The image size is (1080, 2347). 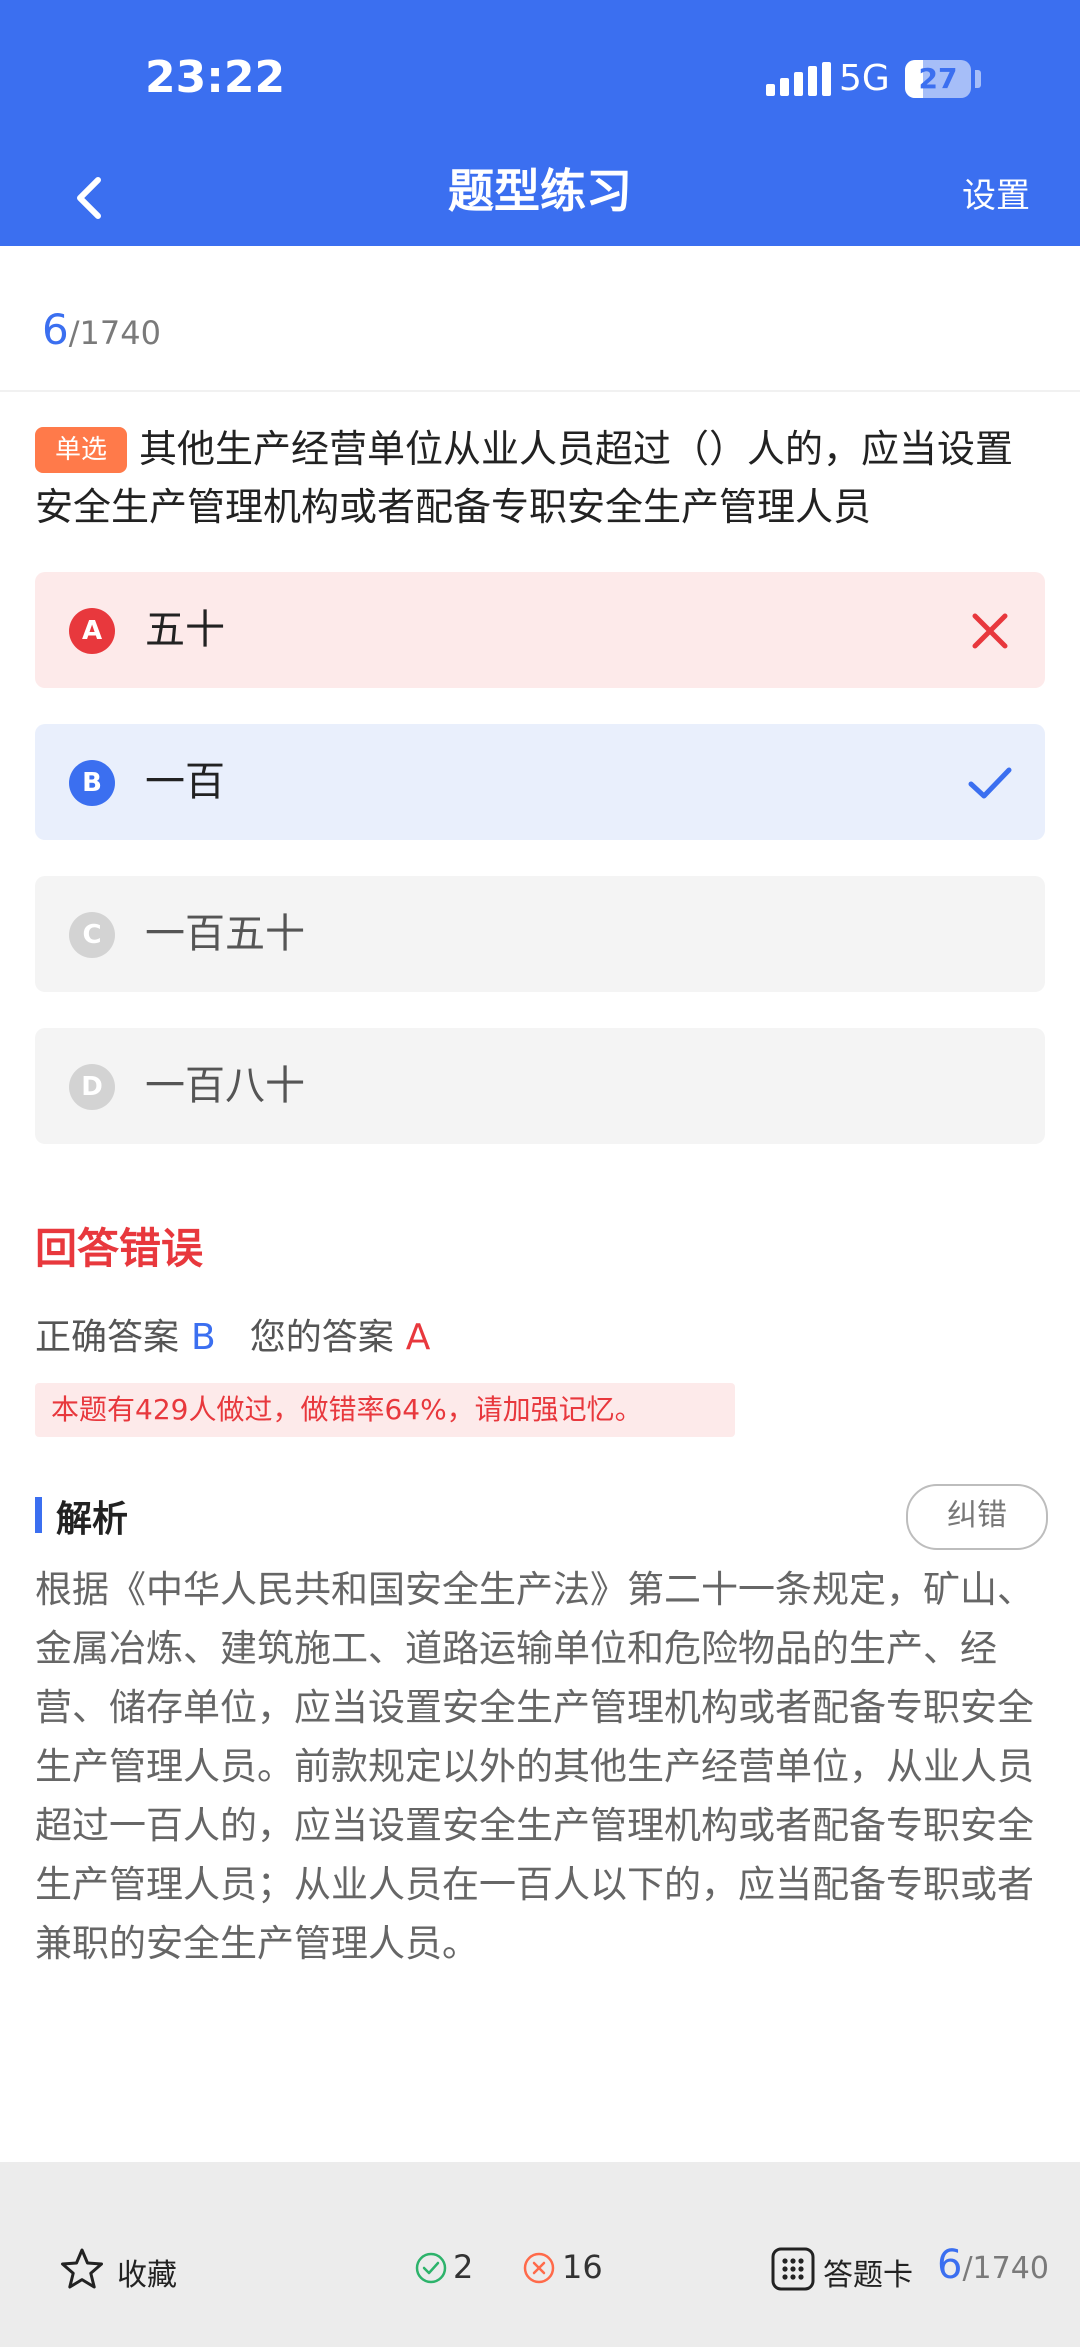 I want to click on correct-answer-label: 正确答案, so click(x=107, y=1337).